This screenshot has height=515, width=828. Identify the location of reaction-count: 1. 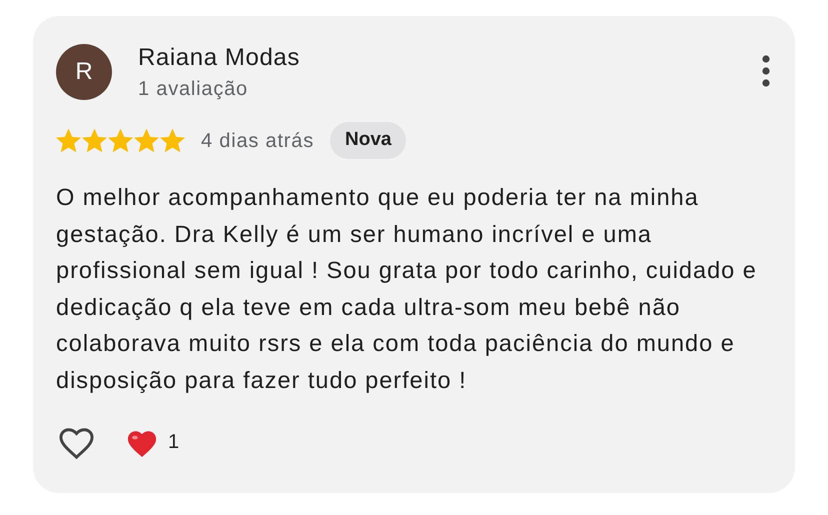
(174, 442).